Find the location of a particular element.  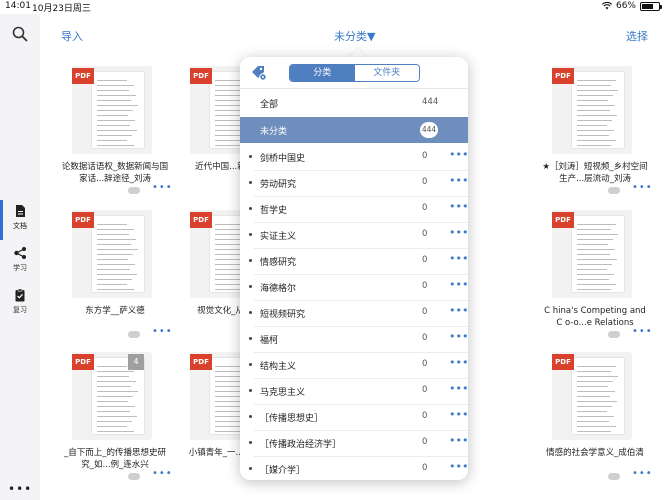

more-menu-button: ••• is located at coordinates (20, 489).